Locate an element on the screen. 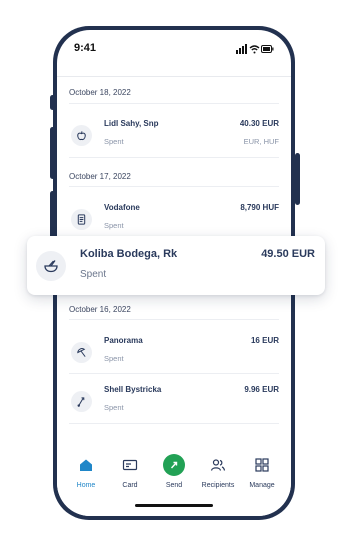 The width and height of the screenshot is (351, 545). nav-manage: Manage is located at coordinates (262, 471).